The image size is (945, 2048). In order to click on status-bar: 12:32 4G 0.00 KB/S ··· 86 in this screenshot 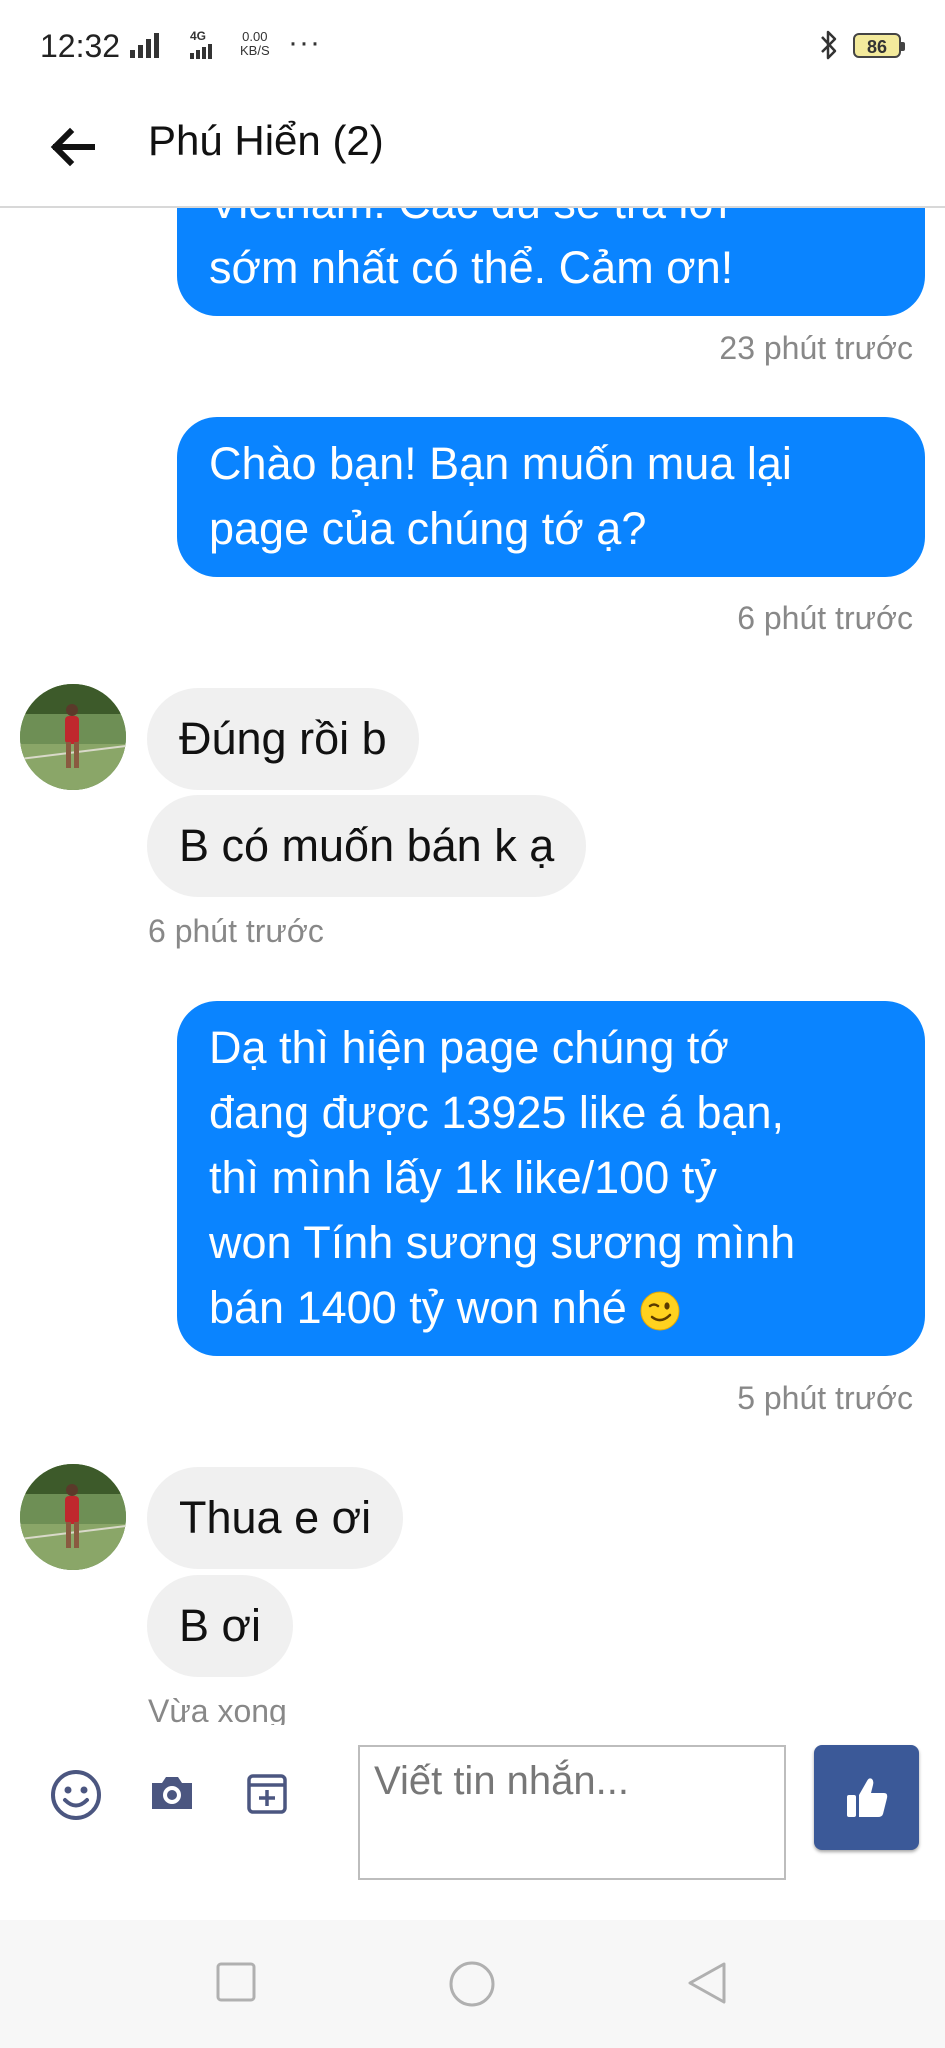, I will do `click(472, 47)`.